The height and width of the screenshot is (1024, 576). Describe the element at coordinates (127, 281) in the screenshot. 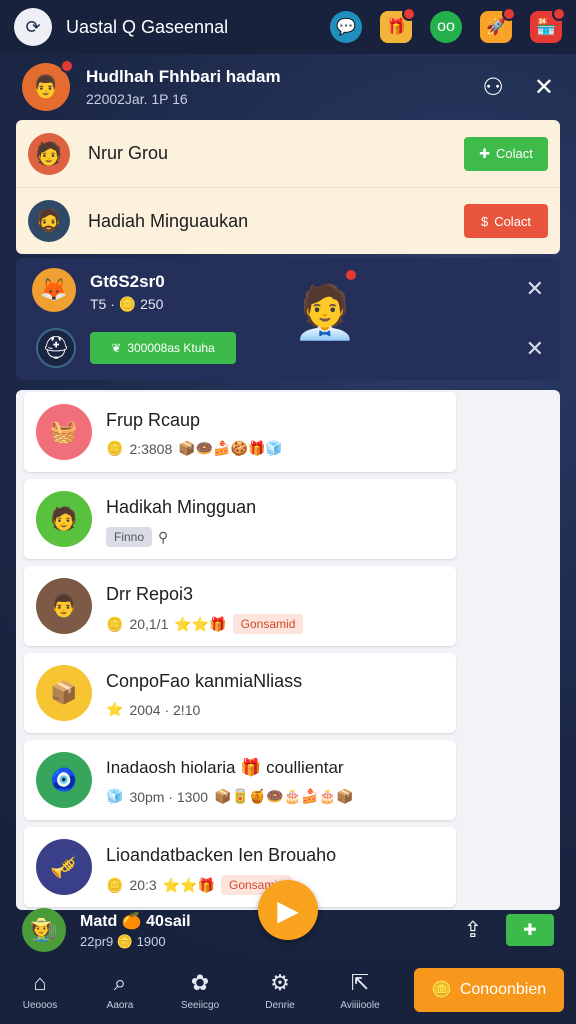

I see `notification-title: Gt6S2sr0` at that location.